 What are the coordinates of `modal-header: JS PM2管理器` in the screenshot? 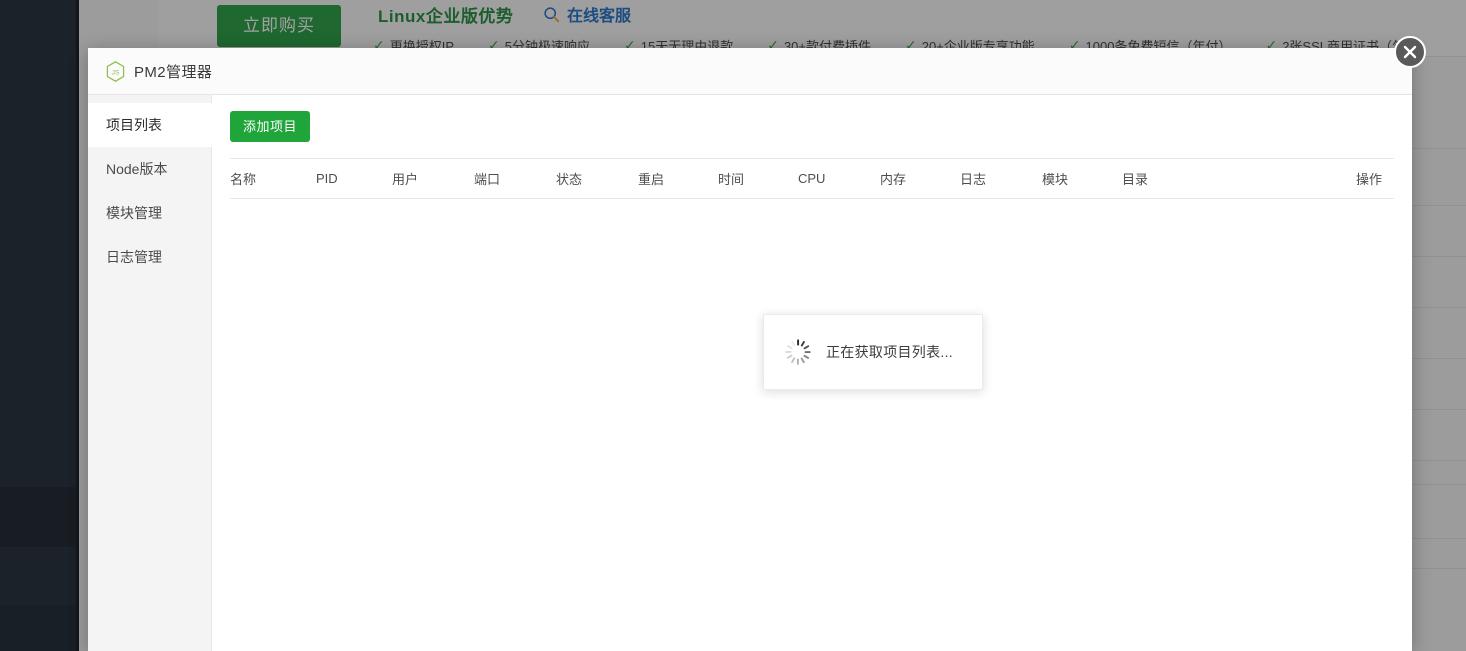 It's located at (750, 71).